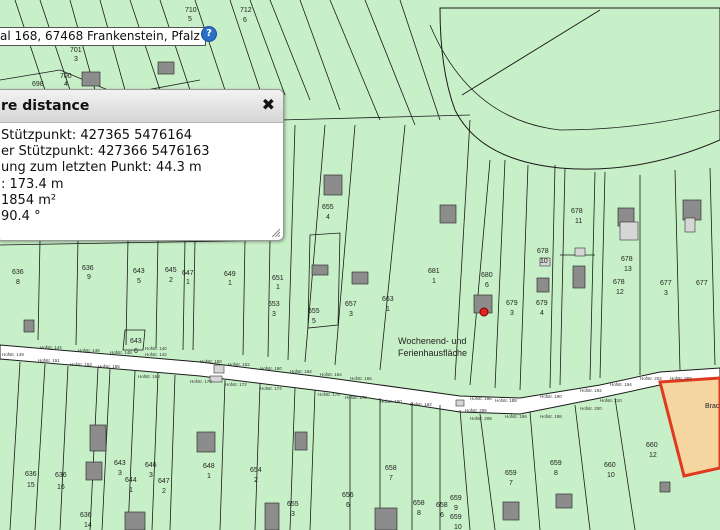 This screenshot has width=720, height=530. What do you see at coordinates (506, 400) in the screenshot?
I see `street-label: Hofstr. 188` at bounding box center [506, 400].